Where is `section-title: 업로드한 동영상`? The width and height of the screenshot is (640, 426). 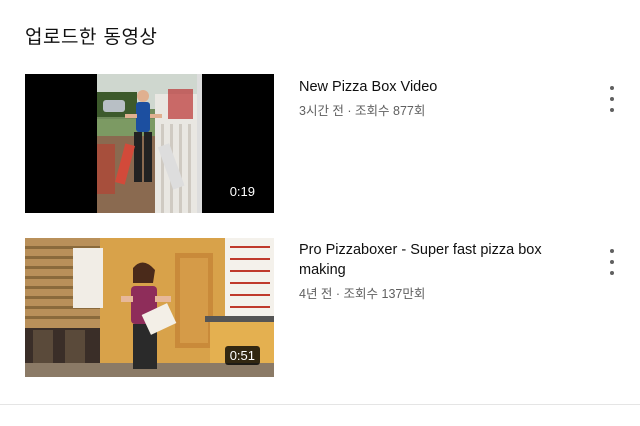
section-title: 업로드한 동영상 is located at coordinates (91, 37).